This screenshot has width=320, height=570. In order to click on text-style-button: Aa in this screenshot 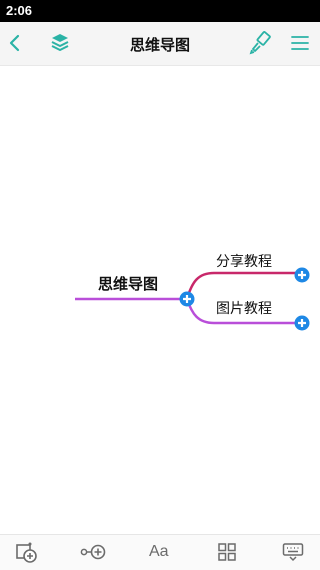, I will do `click(159, 552)`.